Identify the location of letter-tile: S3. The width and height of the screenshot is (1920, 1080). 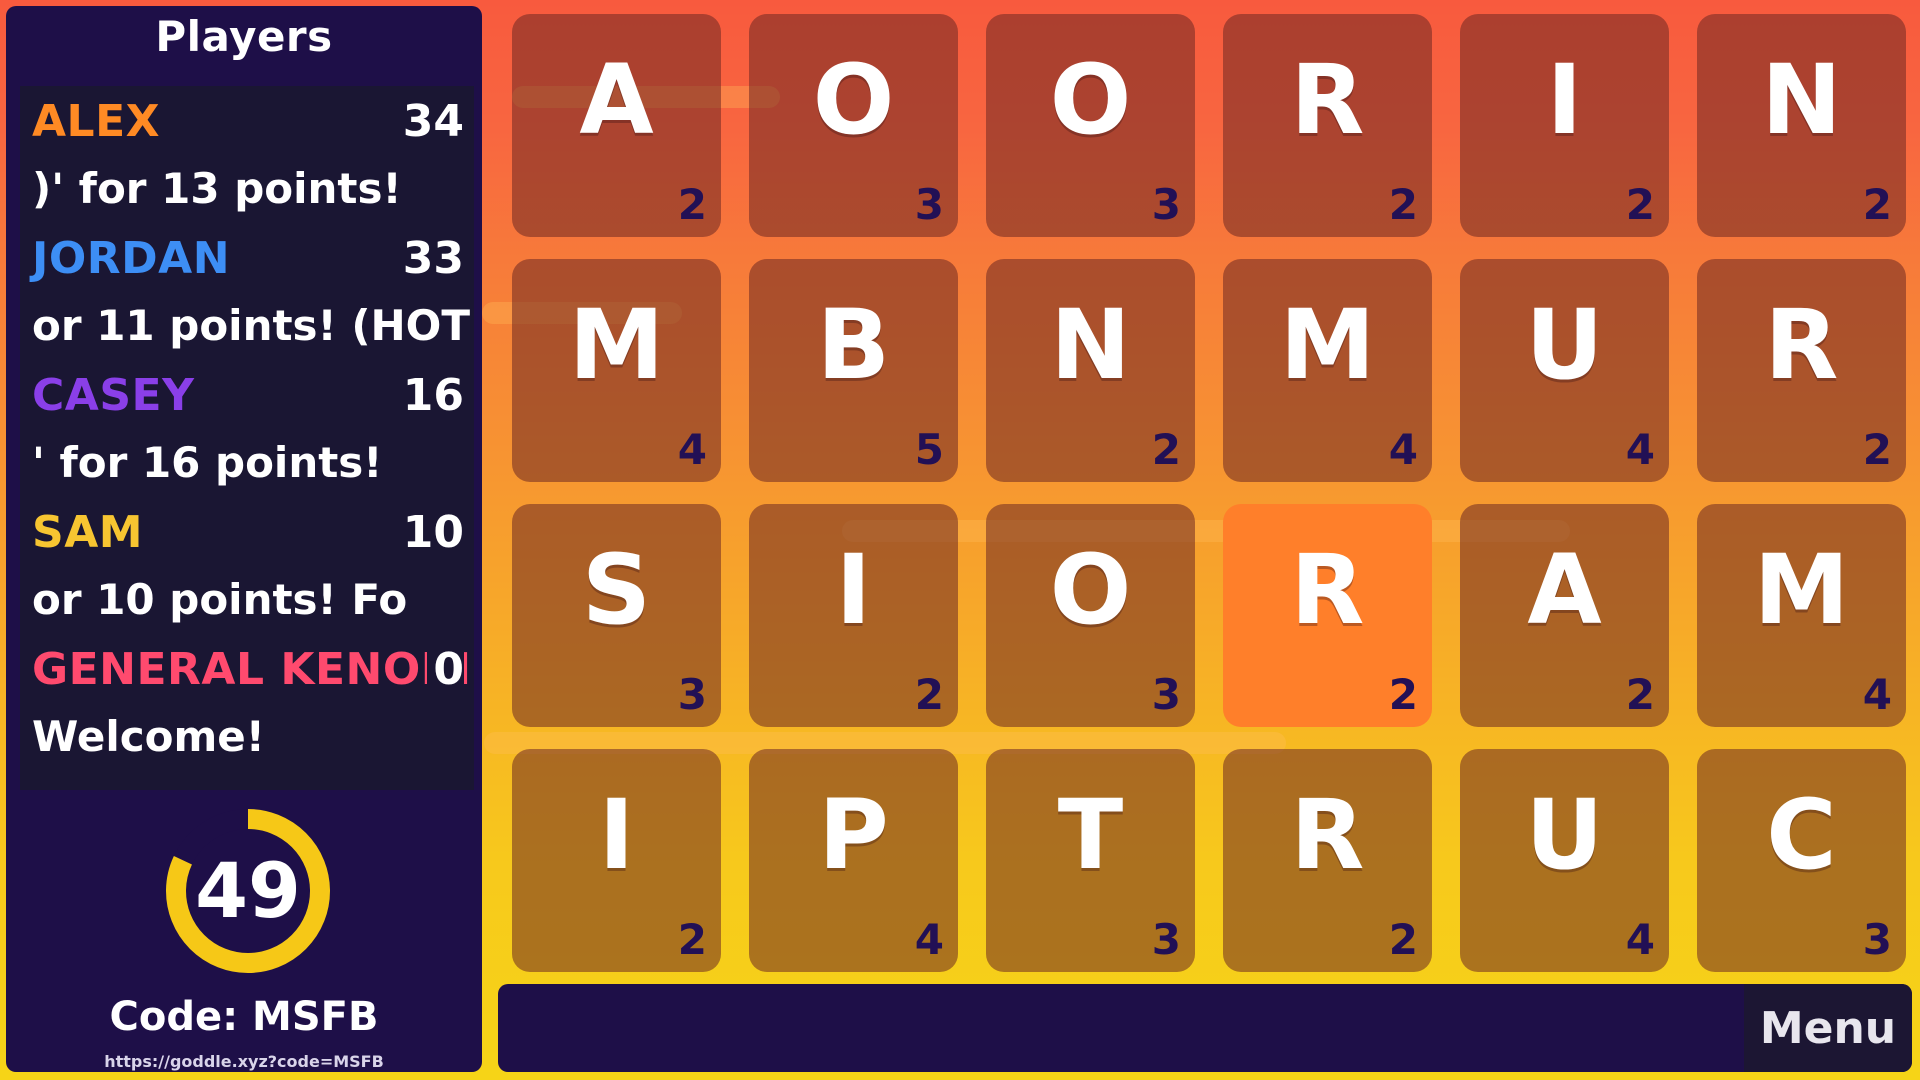
(616, 615).